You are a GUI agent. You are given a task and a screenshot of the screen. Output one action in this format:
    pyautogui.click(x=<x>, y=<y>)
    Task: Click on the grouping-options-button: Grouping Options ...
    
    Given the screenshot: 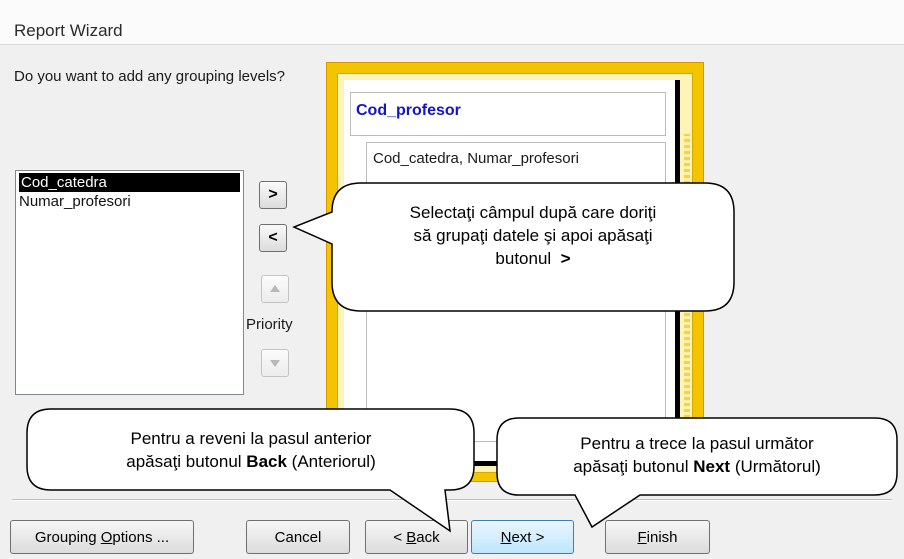 What is the action you would take?
    pyautogui.click(x=102, y=537)
    